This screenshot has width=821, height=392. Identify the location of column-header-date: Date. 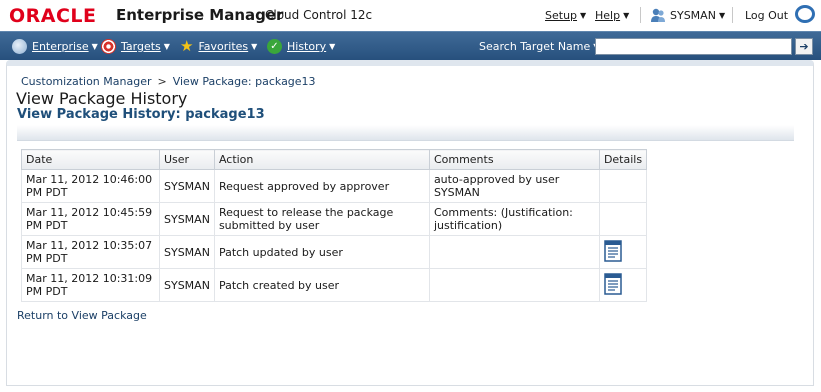
(90, 159).